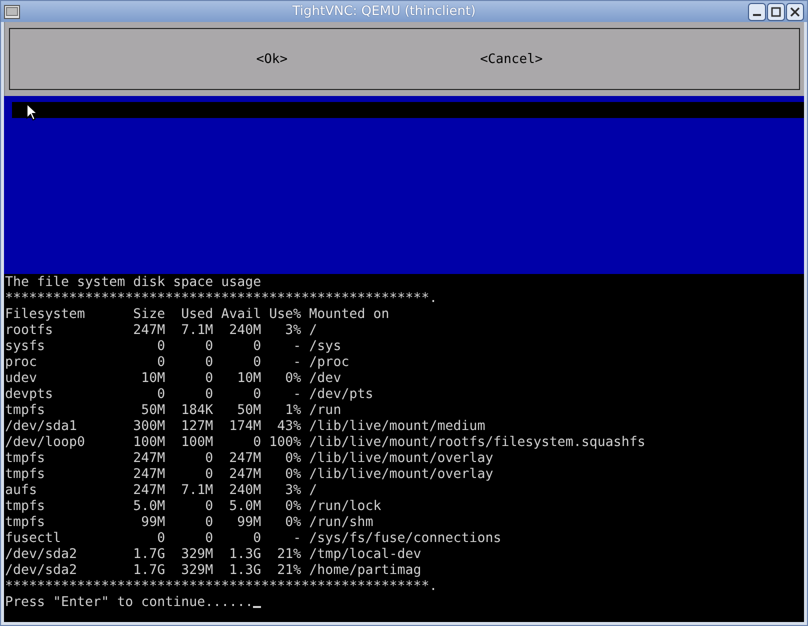 The height and width of the screenshot is (626, 808). What do you see at coordinates (349, 315) in the screenshot?
I see `column-header: Mounted on` at bounding box center [349, 315].